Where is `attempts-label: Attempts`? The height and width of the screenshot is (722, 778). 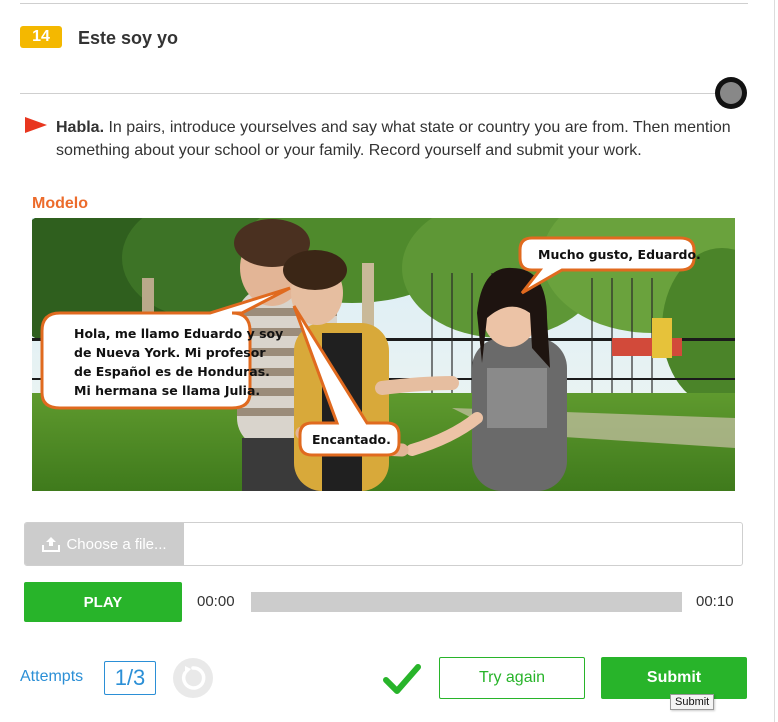
attempts-label: Attempts is located at coordinates (52, 676).